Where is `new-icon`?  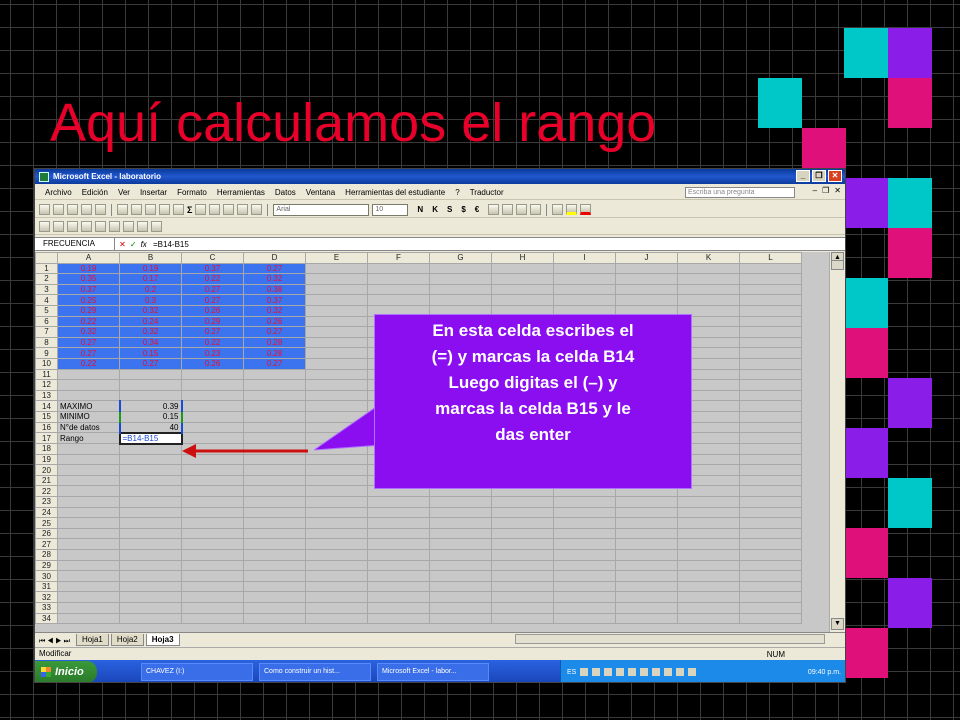 new-icon is located at coordinates (44, 209).